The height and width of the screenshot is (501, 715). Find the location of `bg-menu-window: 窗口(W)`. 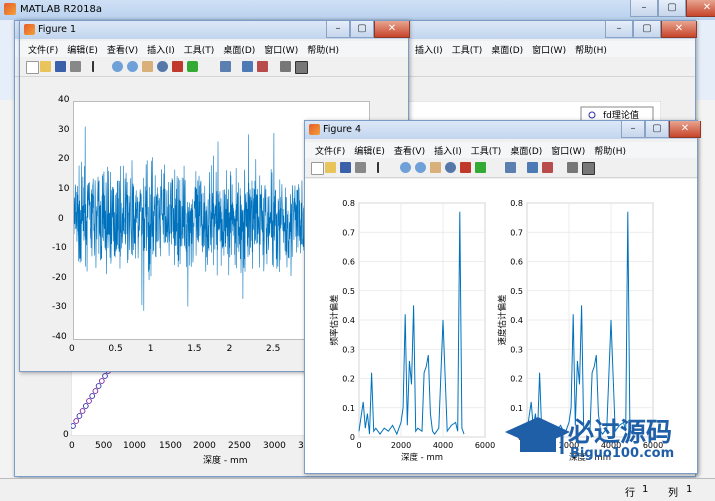

bg-menu-window: 窗口(W) is located at coordinates (549, 49).